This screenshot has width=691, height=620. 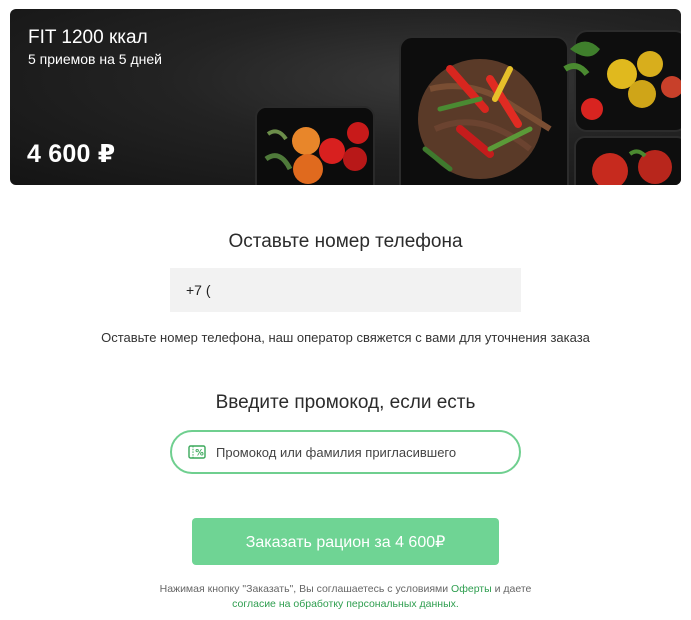 What do you see at coordinates (88, 37) in the screenshot?
I see `plan-title: FIT 1200 ккал` at bounding box center [88, 37].